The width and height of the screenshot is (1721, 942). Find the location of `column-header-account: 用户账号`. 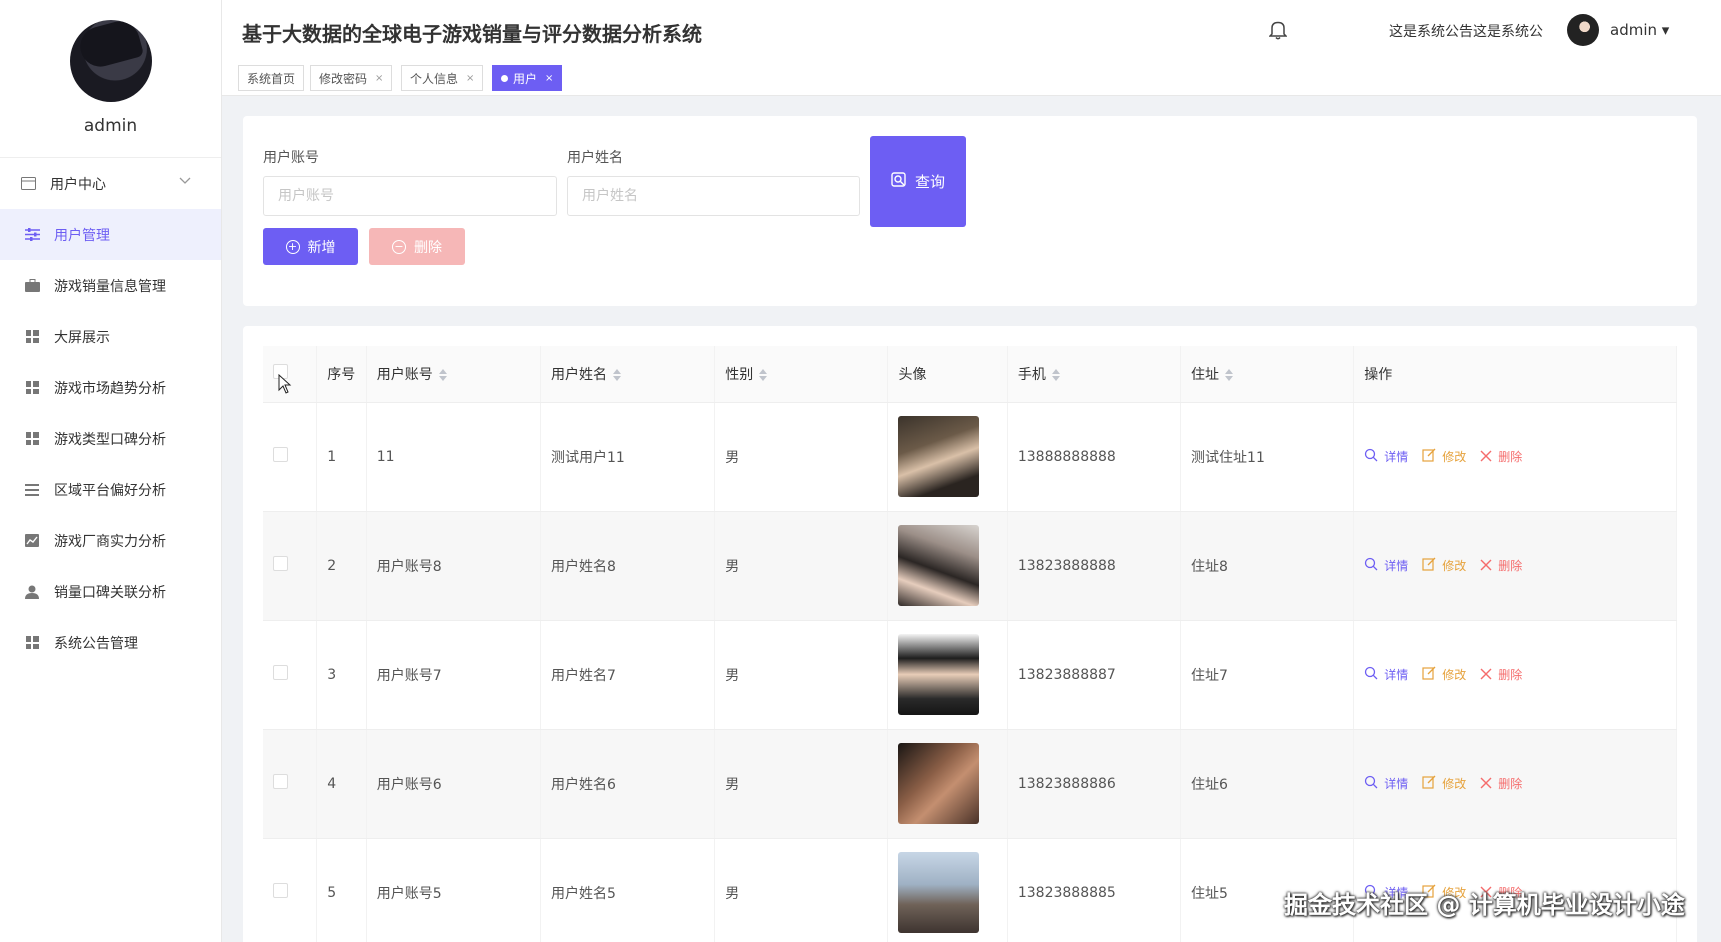

column-header-account: 用户账号 is located at coordinates (454, 374).